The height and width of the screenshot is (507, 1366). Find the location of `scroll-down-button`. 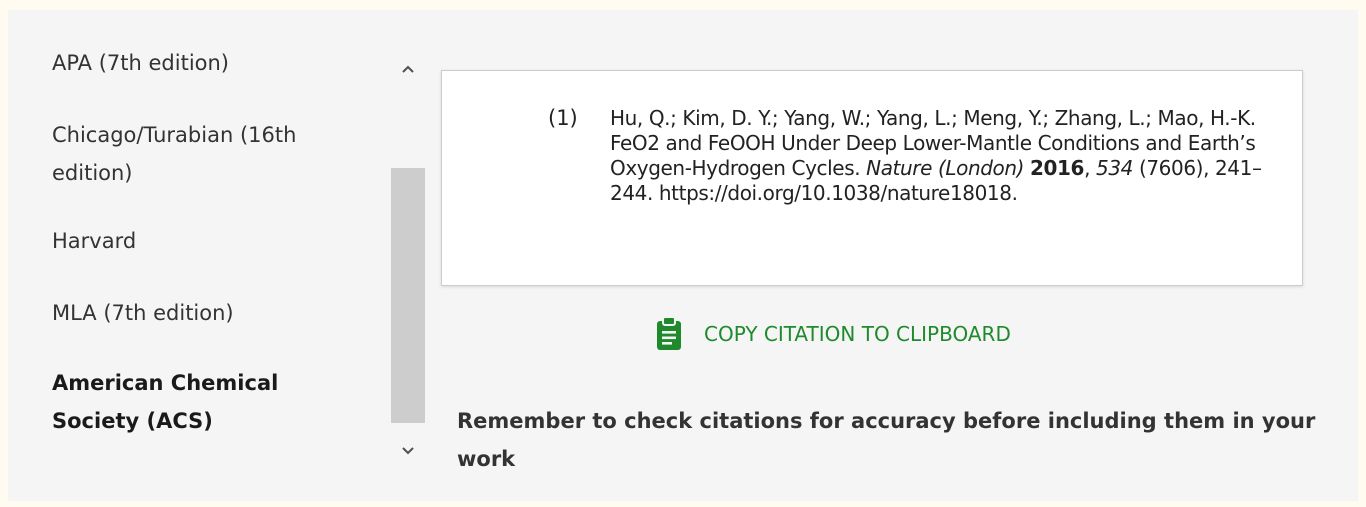

scroll-down-button is located at coordinates (408, 451).